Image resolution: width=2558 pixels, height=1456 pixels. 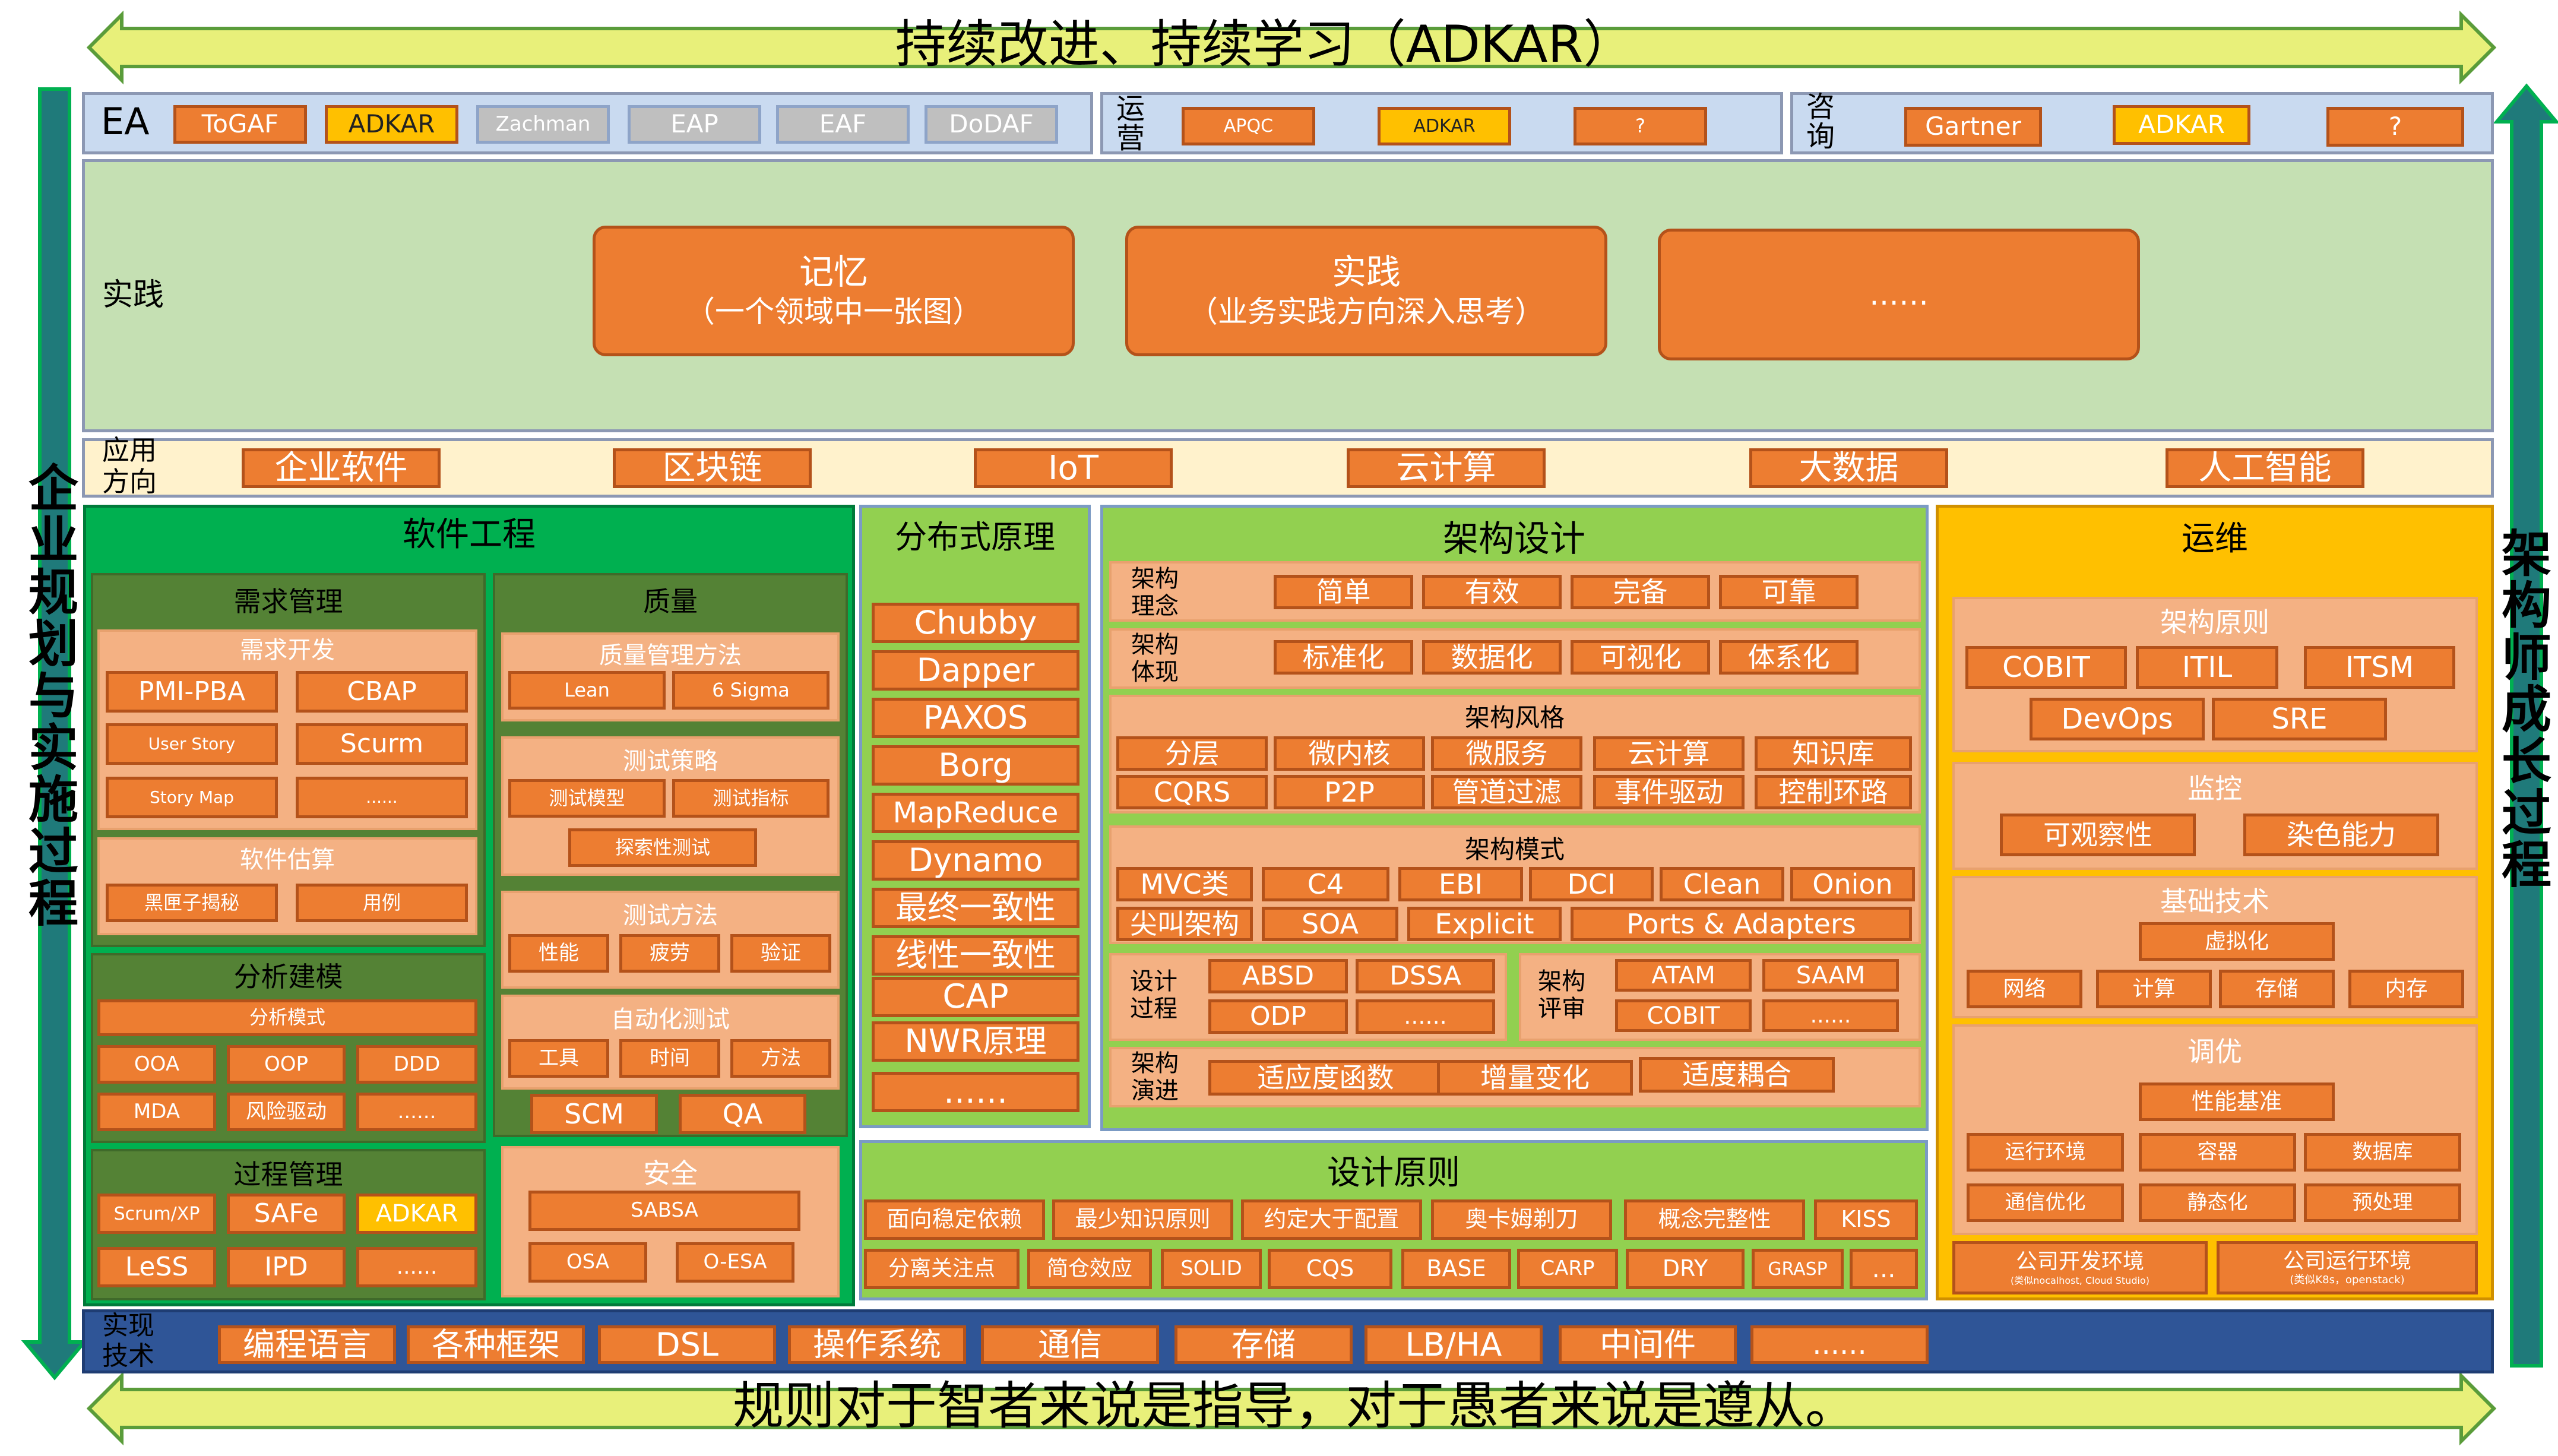 I want to click on ops-run-env-title: 公司运行环境, so click(x=2346, y=1261).